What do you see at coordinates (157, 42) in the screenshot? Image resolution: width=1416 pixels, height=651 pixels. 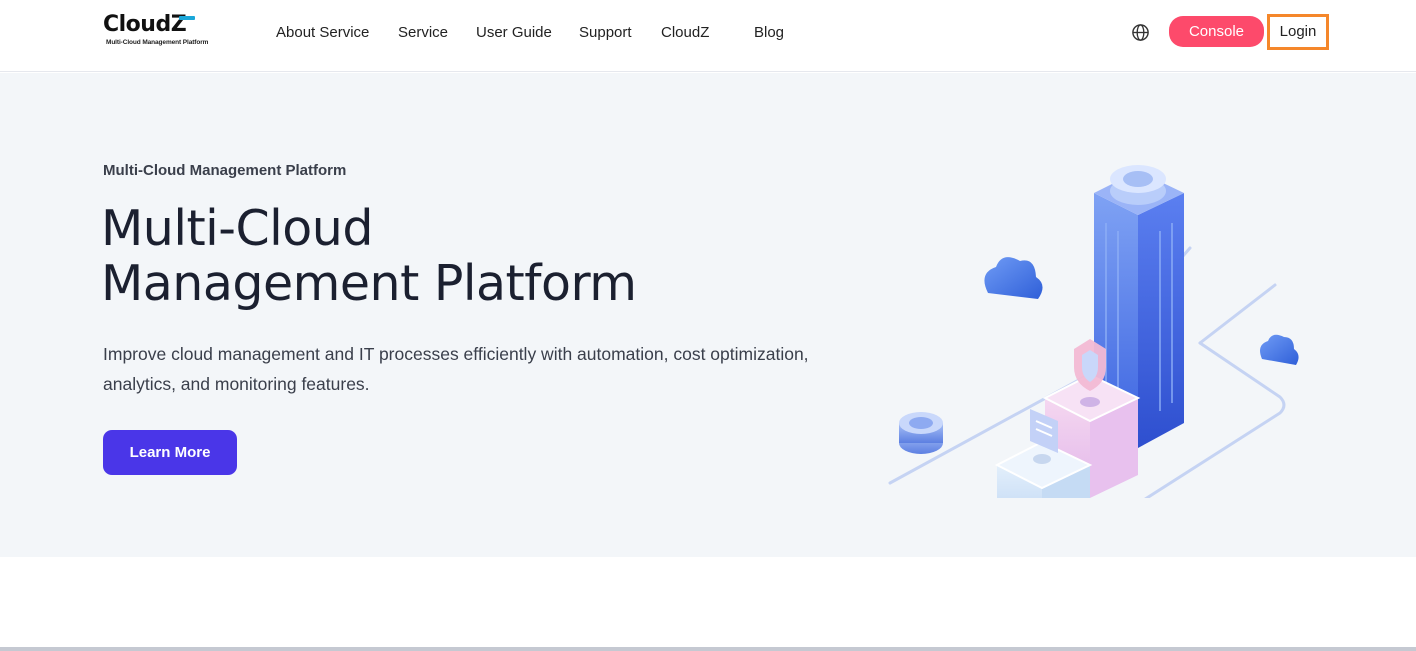 I see `logo-tagline: Multi-Cloud Management Platform` at bounding box center [157, 42].